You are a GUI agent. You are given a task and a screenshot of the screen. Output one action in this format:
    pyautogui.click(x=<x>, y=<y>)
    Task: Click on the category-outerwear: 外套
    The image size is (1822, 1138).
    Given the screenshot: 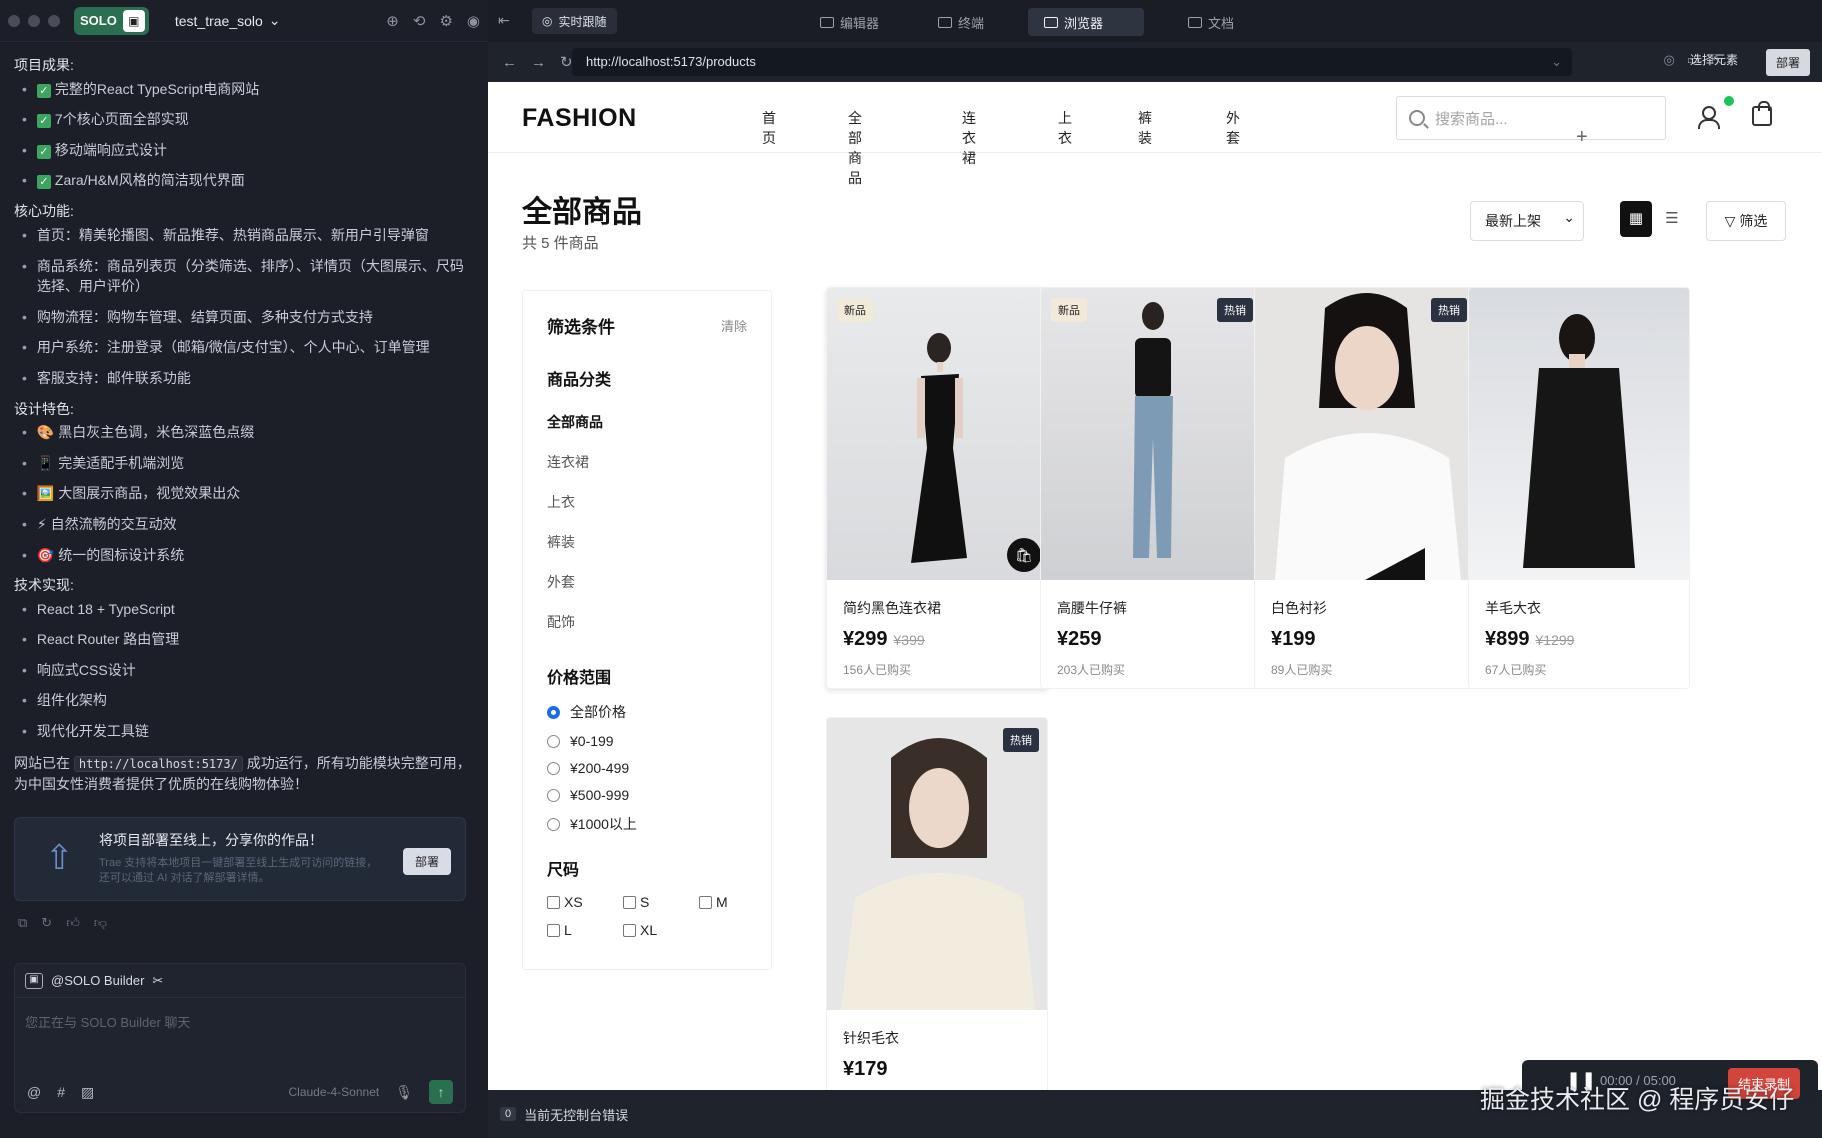 What is the action you would take?
    pyautogui.click(x=647, y=582)
    